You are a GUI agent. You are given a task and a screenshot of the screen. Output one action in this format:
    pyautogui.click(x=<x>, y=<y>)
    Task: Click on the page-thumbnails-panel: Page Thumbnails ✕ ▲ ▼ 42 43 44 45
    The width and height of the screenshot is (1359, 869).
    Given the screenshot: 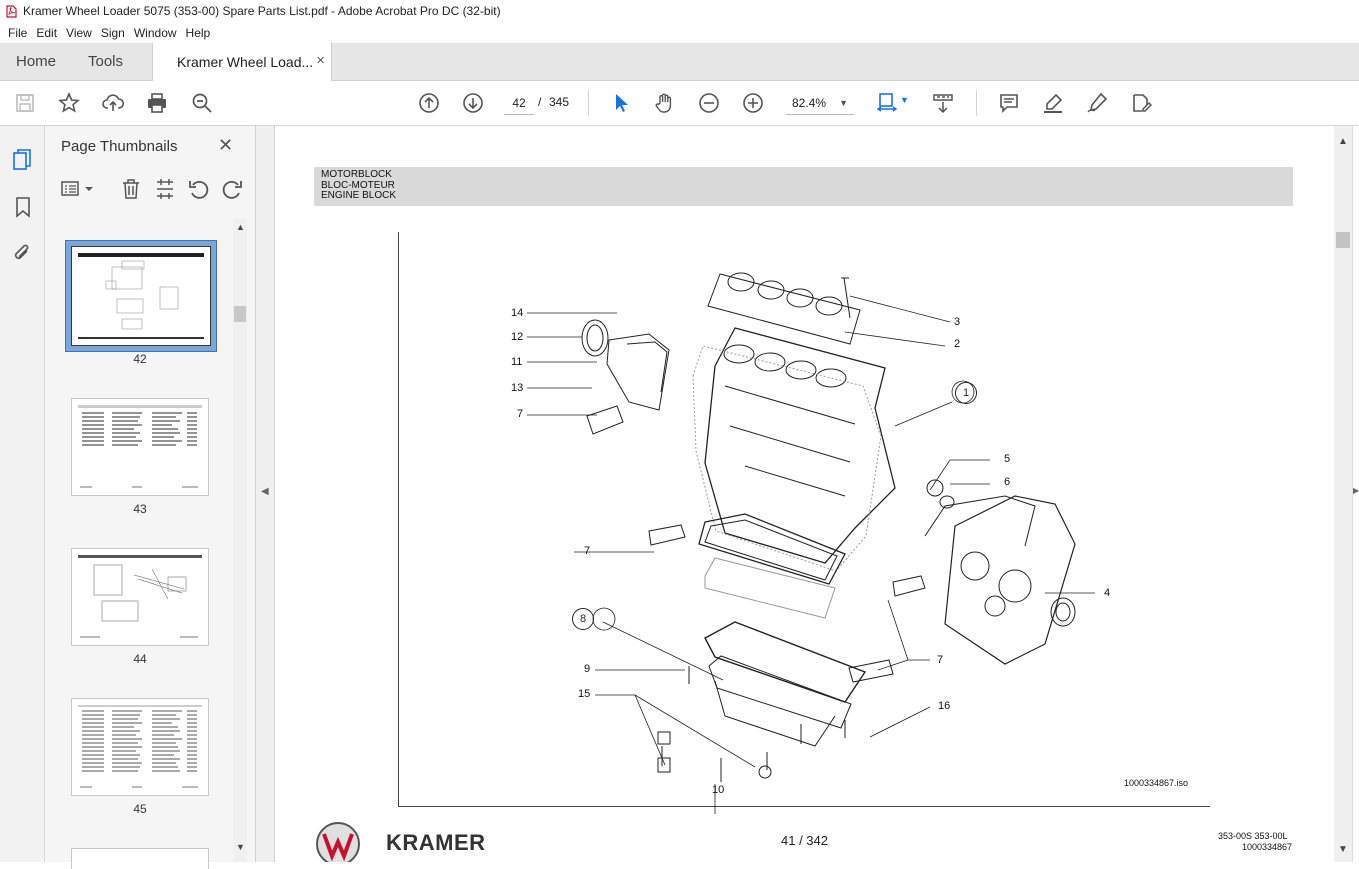 What is the action you would take?
    pyautogui.click(x=150, y=497)
    